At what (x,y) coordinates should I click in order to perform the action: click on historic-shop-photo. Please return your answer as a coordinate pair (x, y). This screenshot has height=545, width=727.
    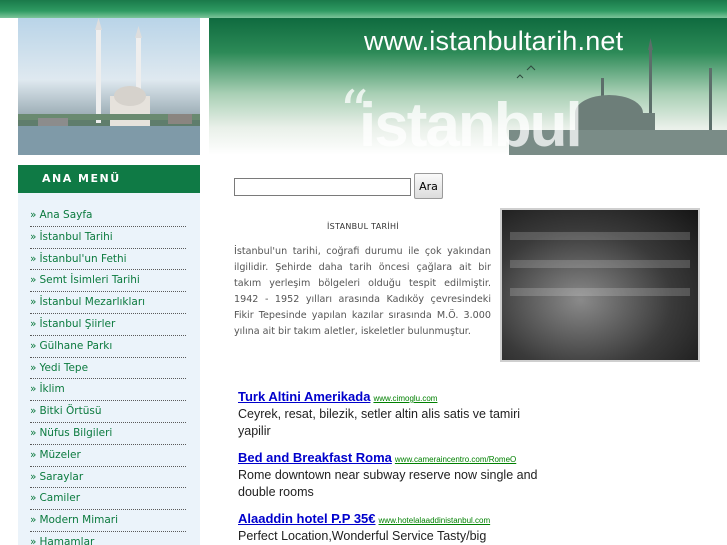
    Looking at the image, I should click on (600, 285).